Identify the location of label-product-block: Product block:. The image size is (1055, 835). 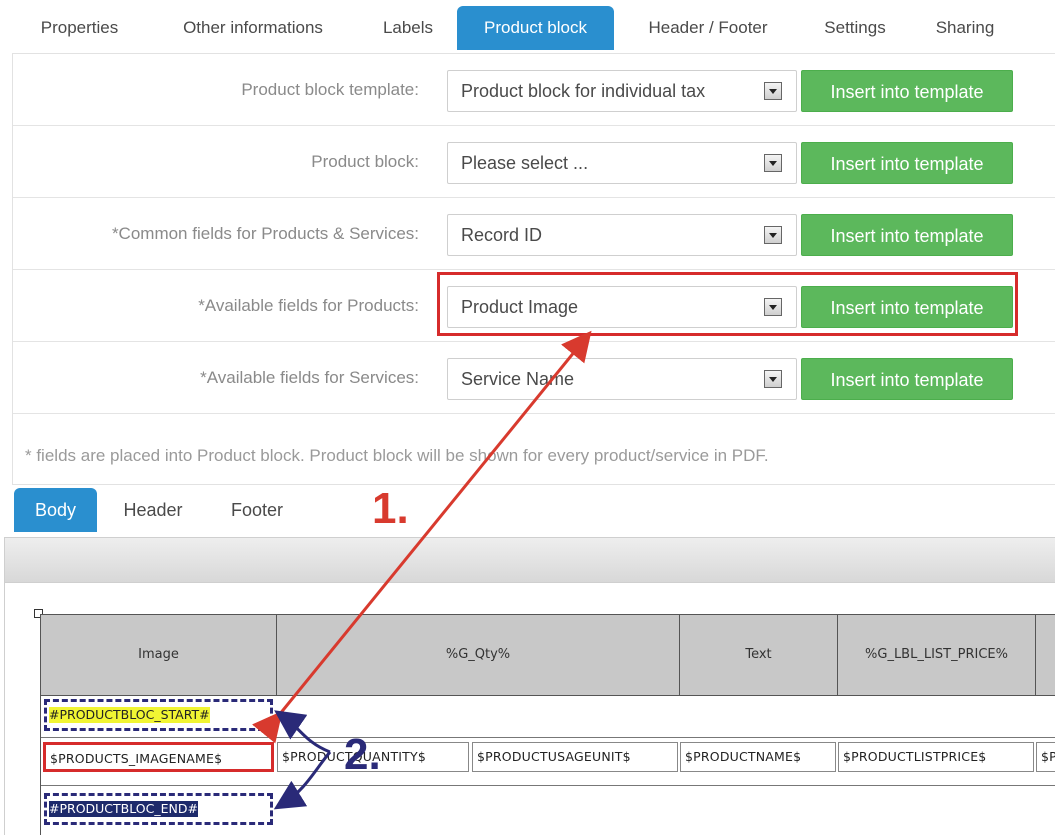
(365, 161).